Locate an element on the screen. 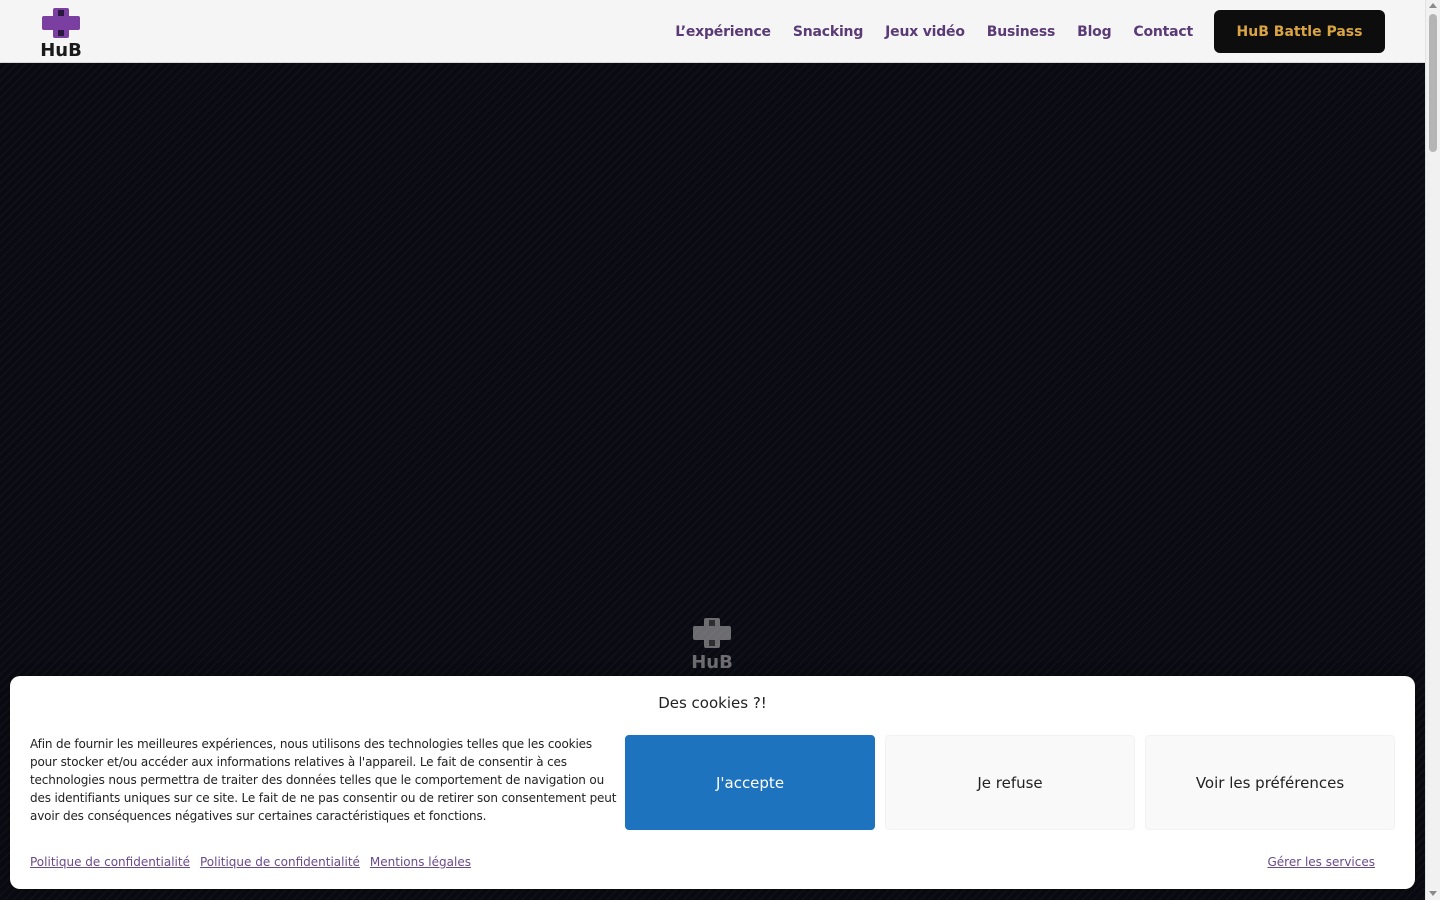 Image resolution: width=1440 pixels, height=900 pixels. nav-contact: Contact is located at coordinates (1163, 32).